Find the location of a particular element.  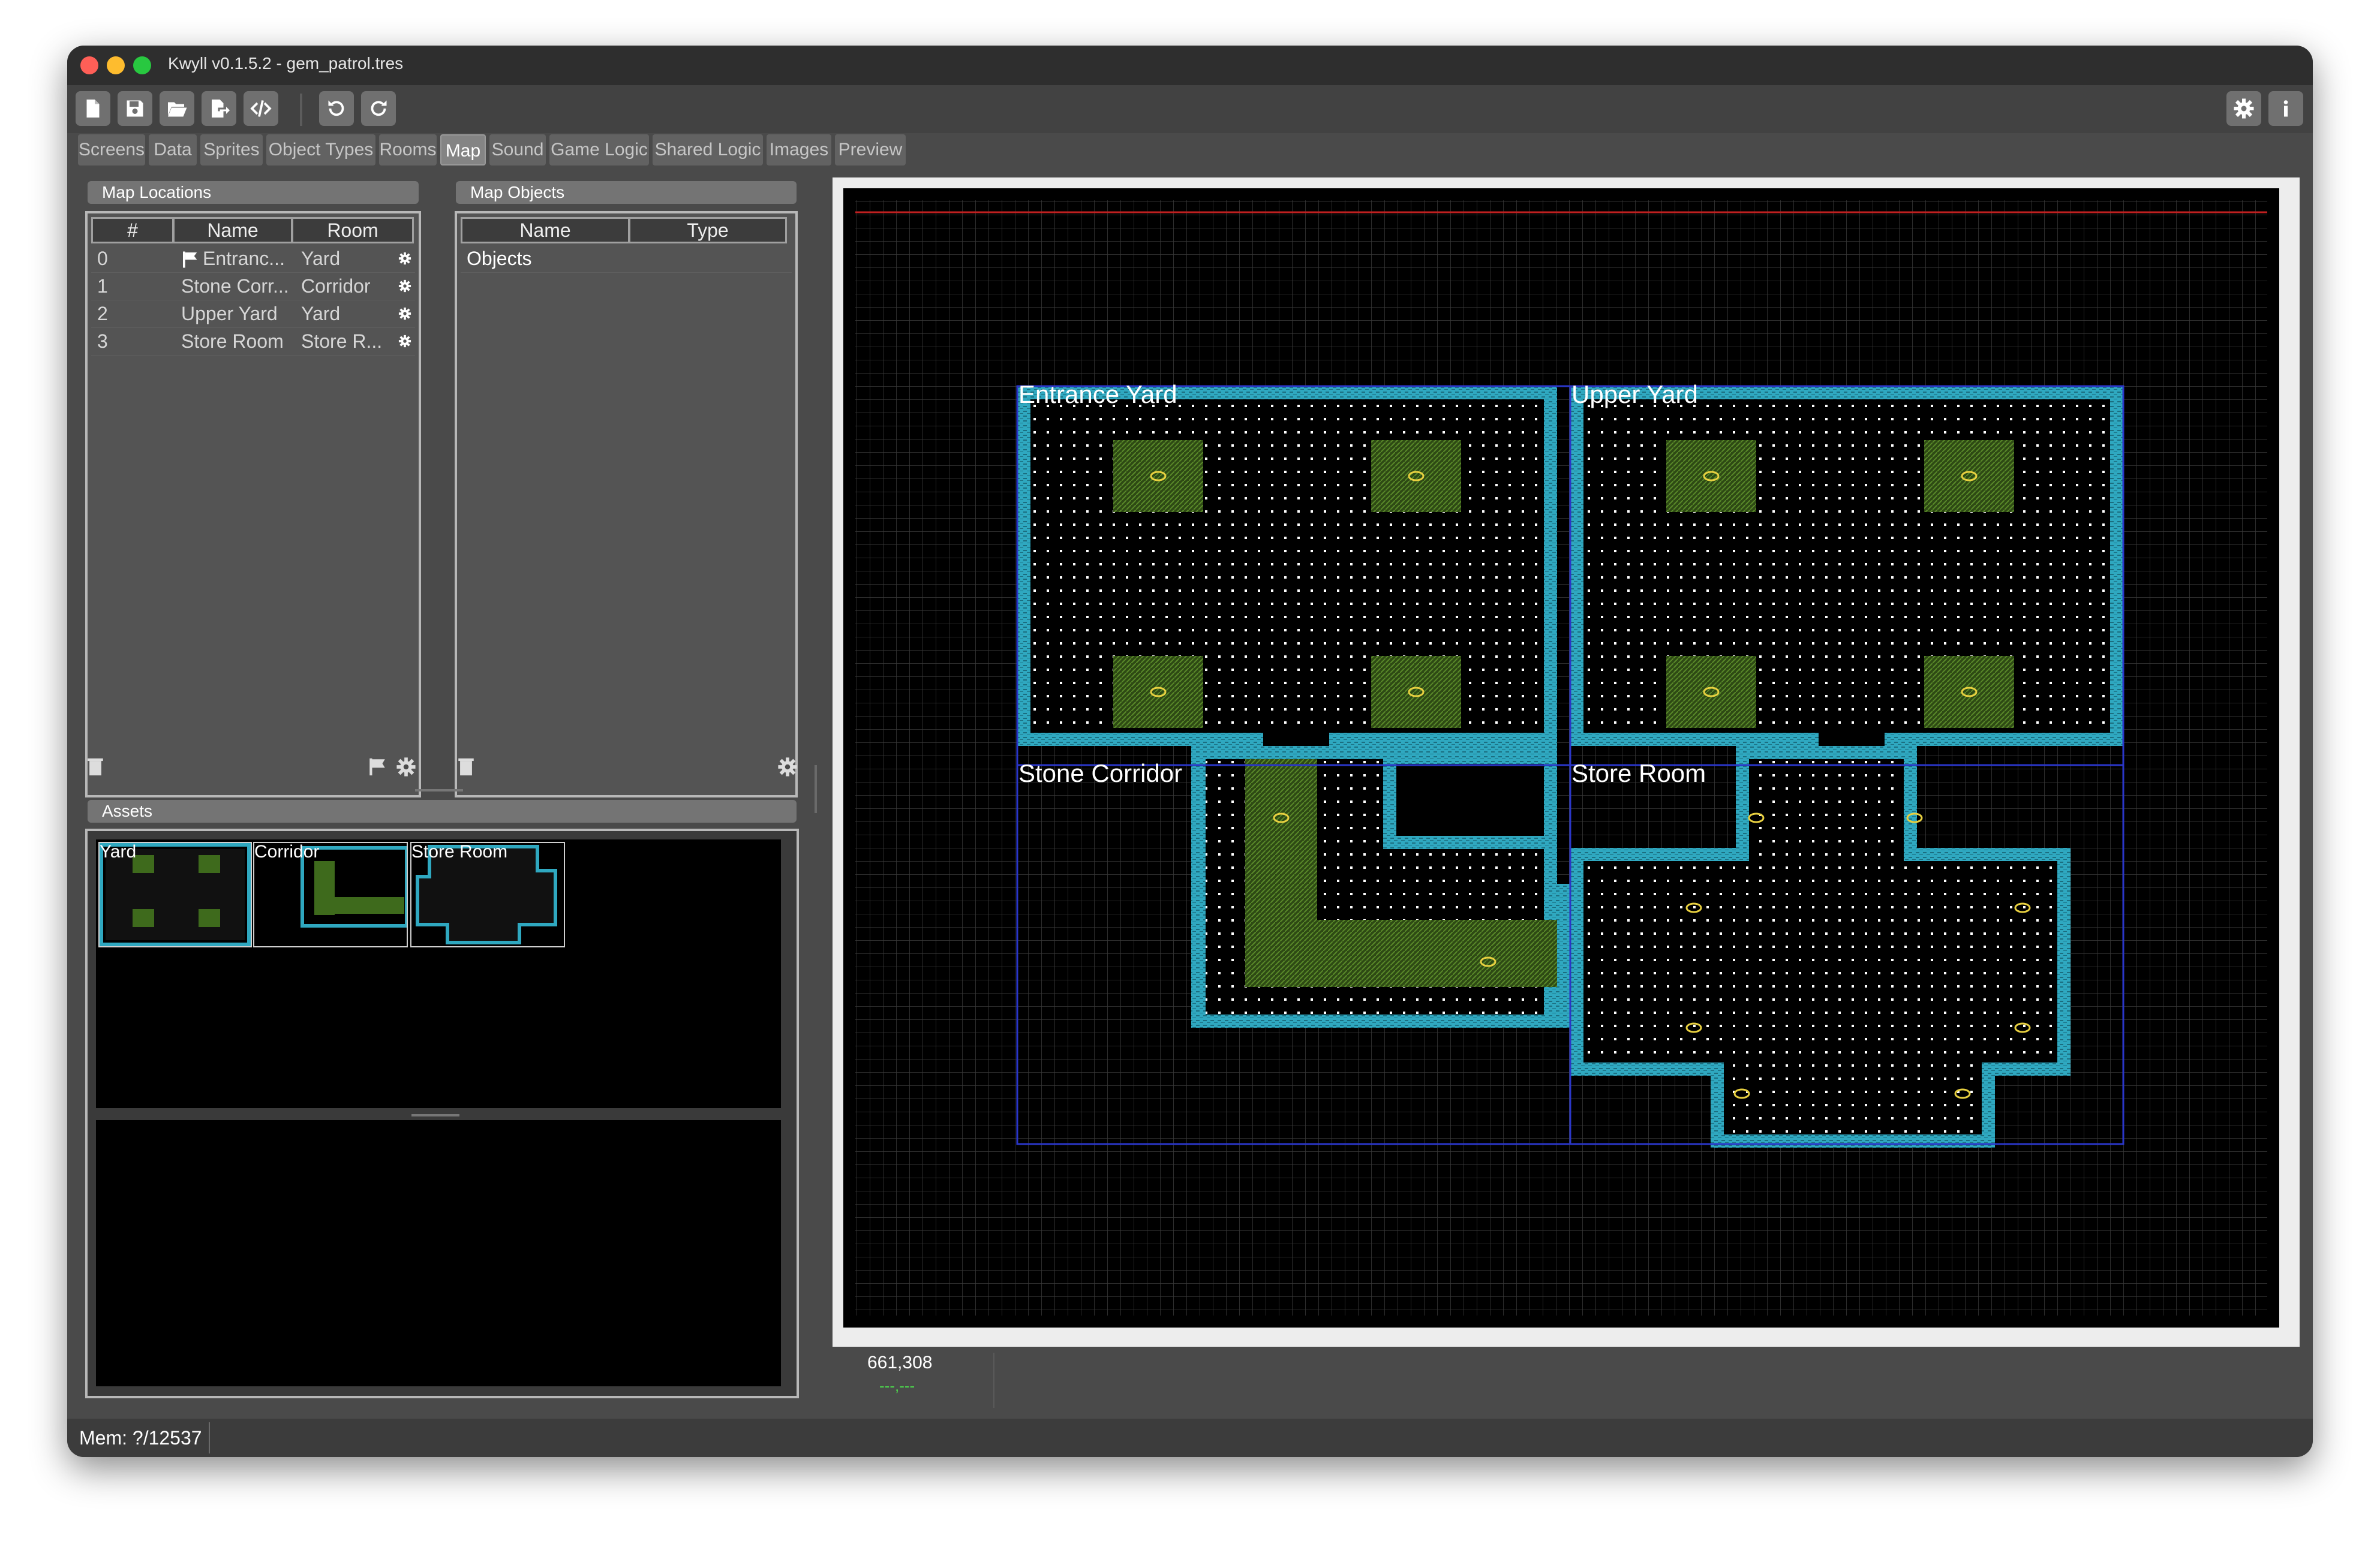

asset-preview is located at coordinates (439, 1253).